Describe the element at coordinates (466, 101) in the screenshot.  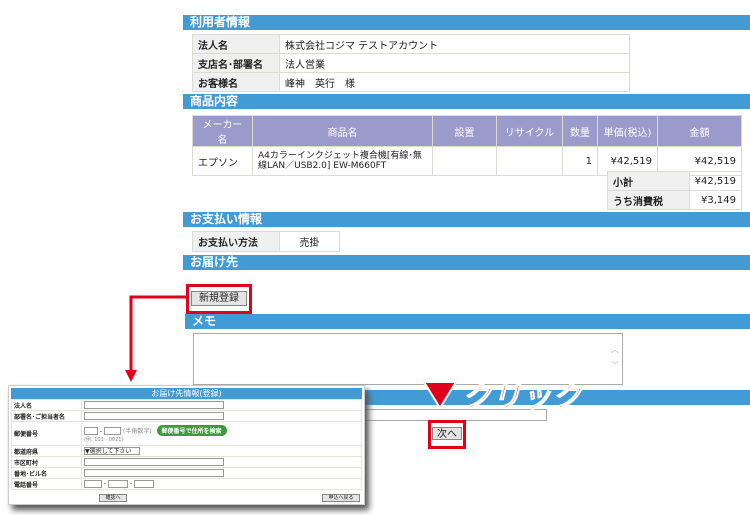
I see `section-header-products: 商品内容` at that location.